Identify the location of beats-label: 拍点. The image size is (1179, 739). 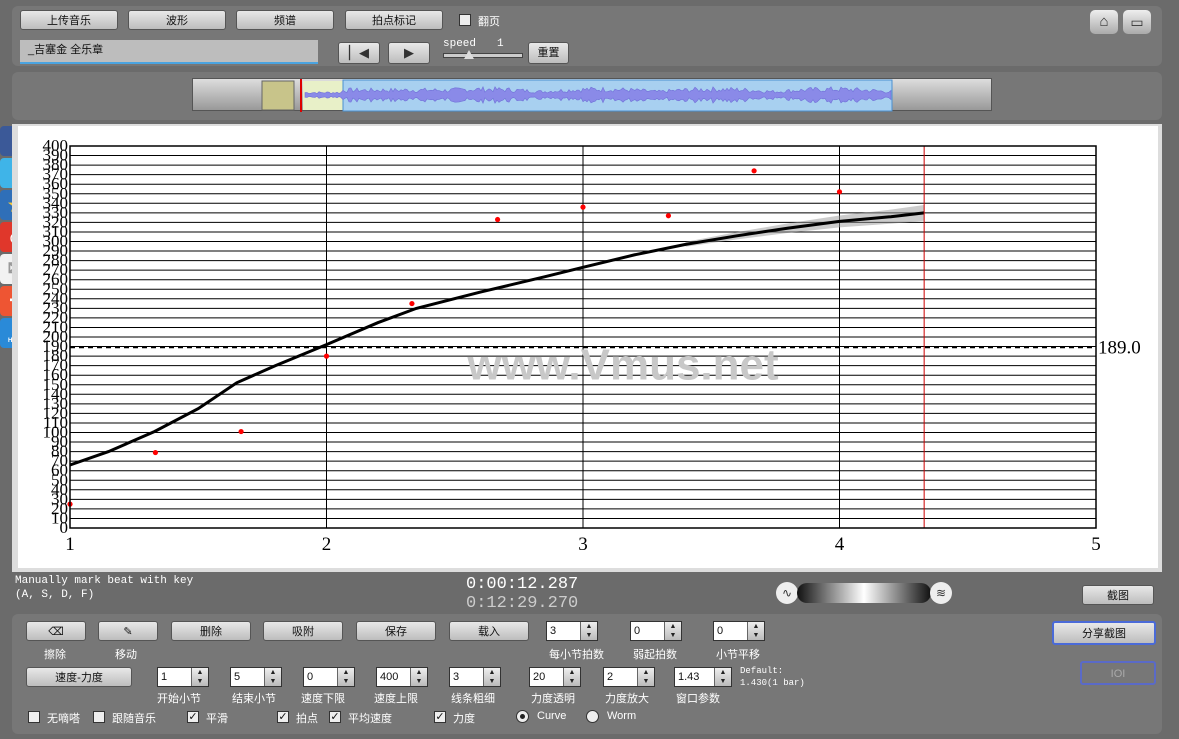
(307, 719).